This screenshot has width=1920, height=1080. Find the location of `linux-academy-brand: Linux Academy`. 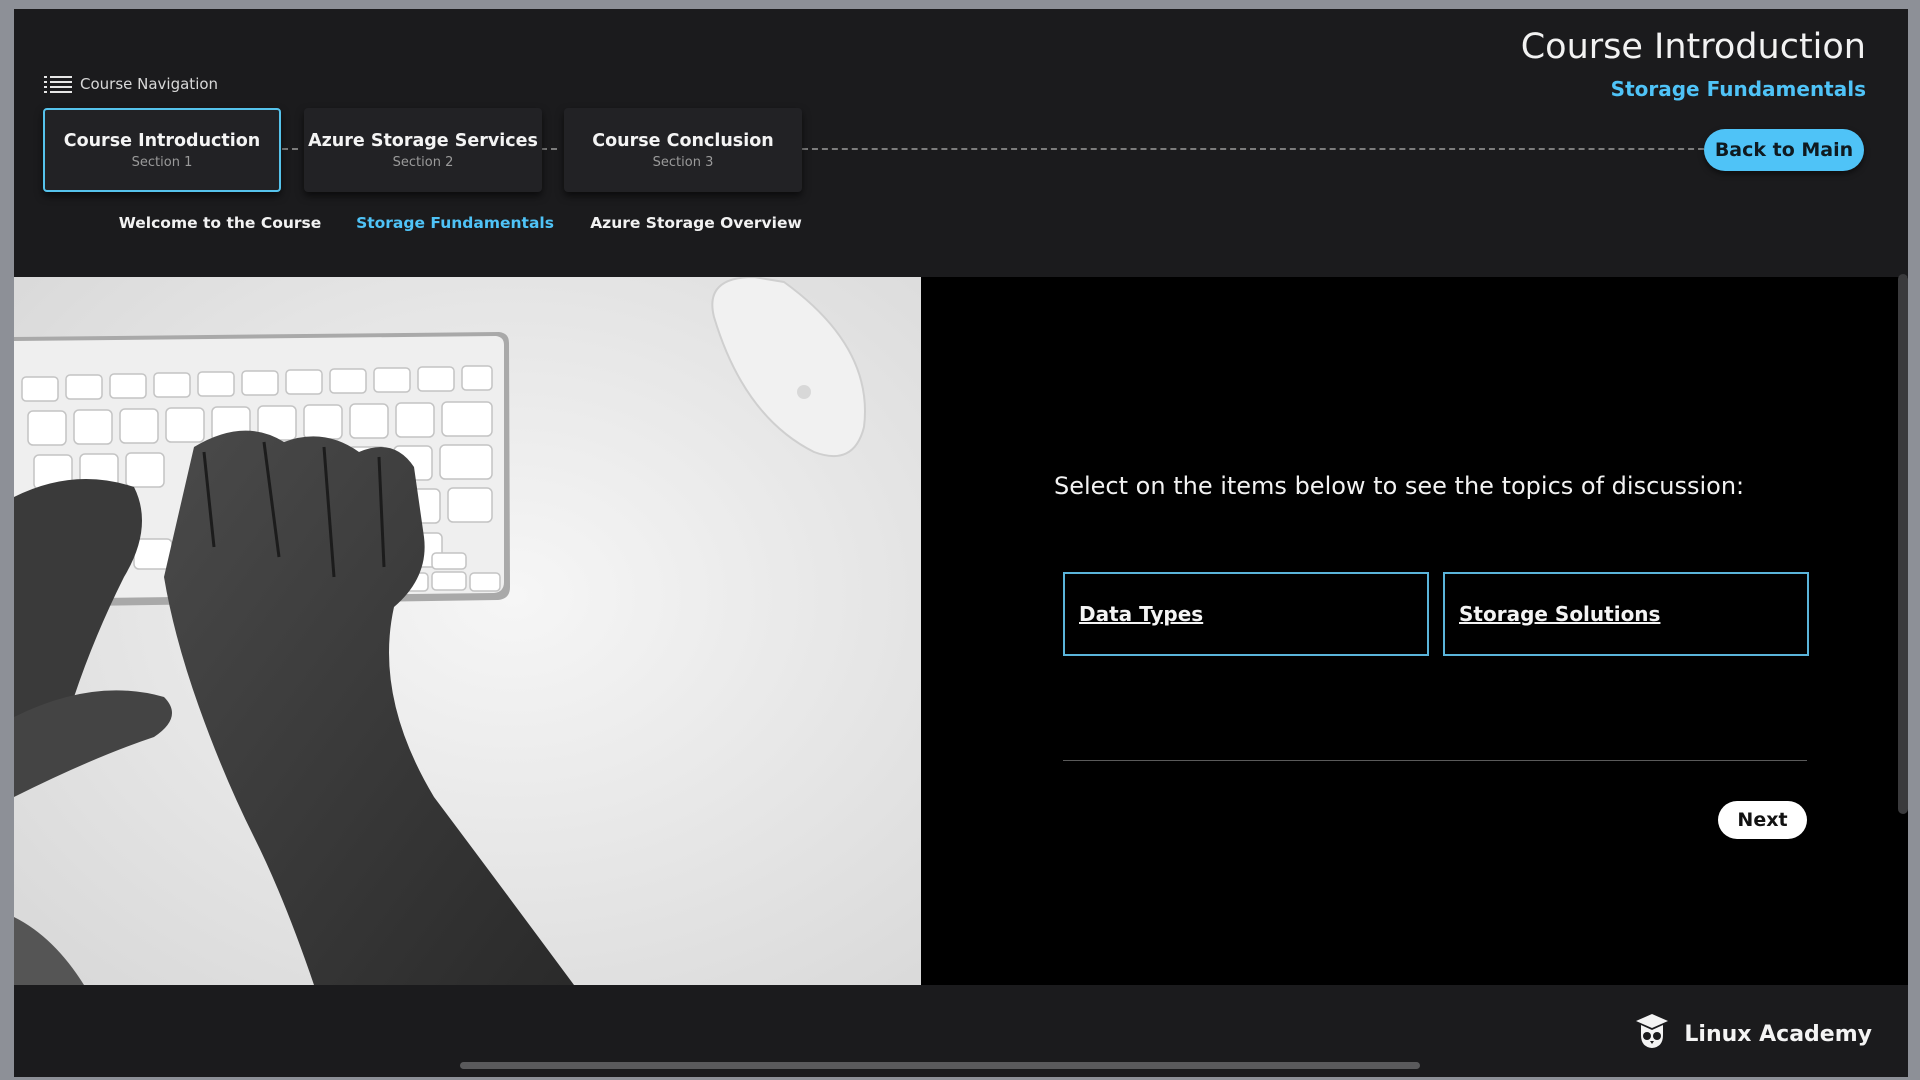

linux-academy-brand: Linux Academy is located at coordinates (1752, 1034).